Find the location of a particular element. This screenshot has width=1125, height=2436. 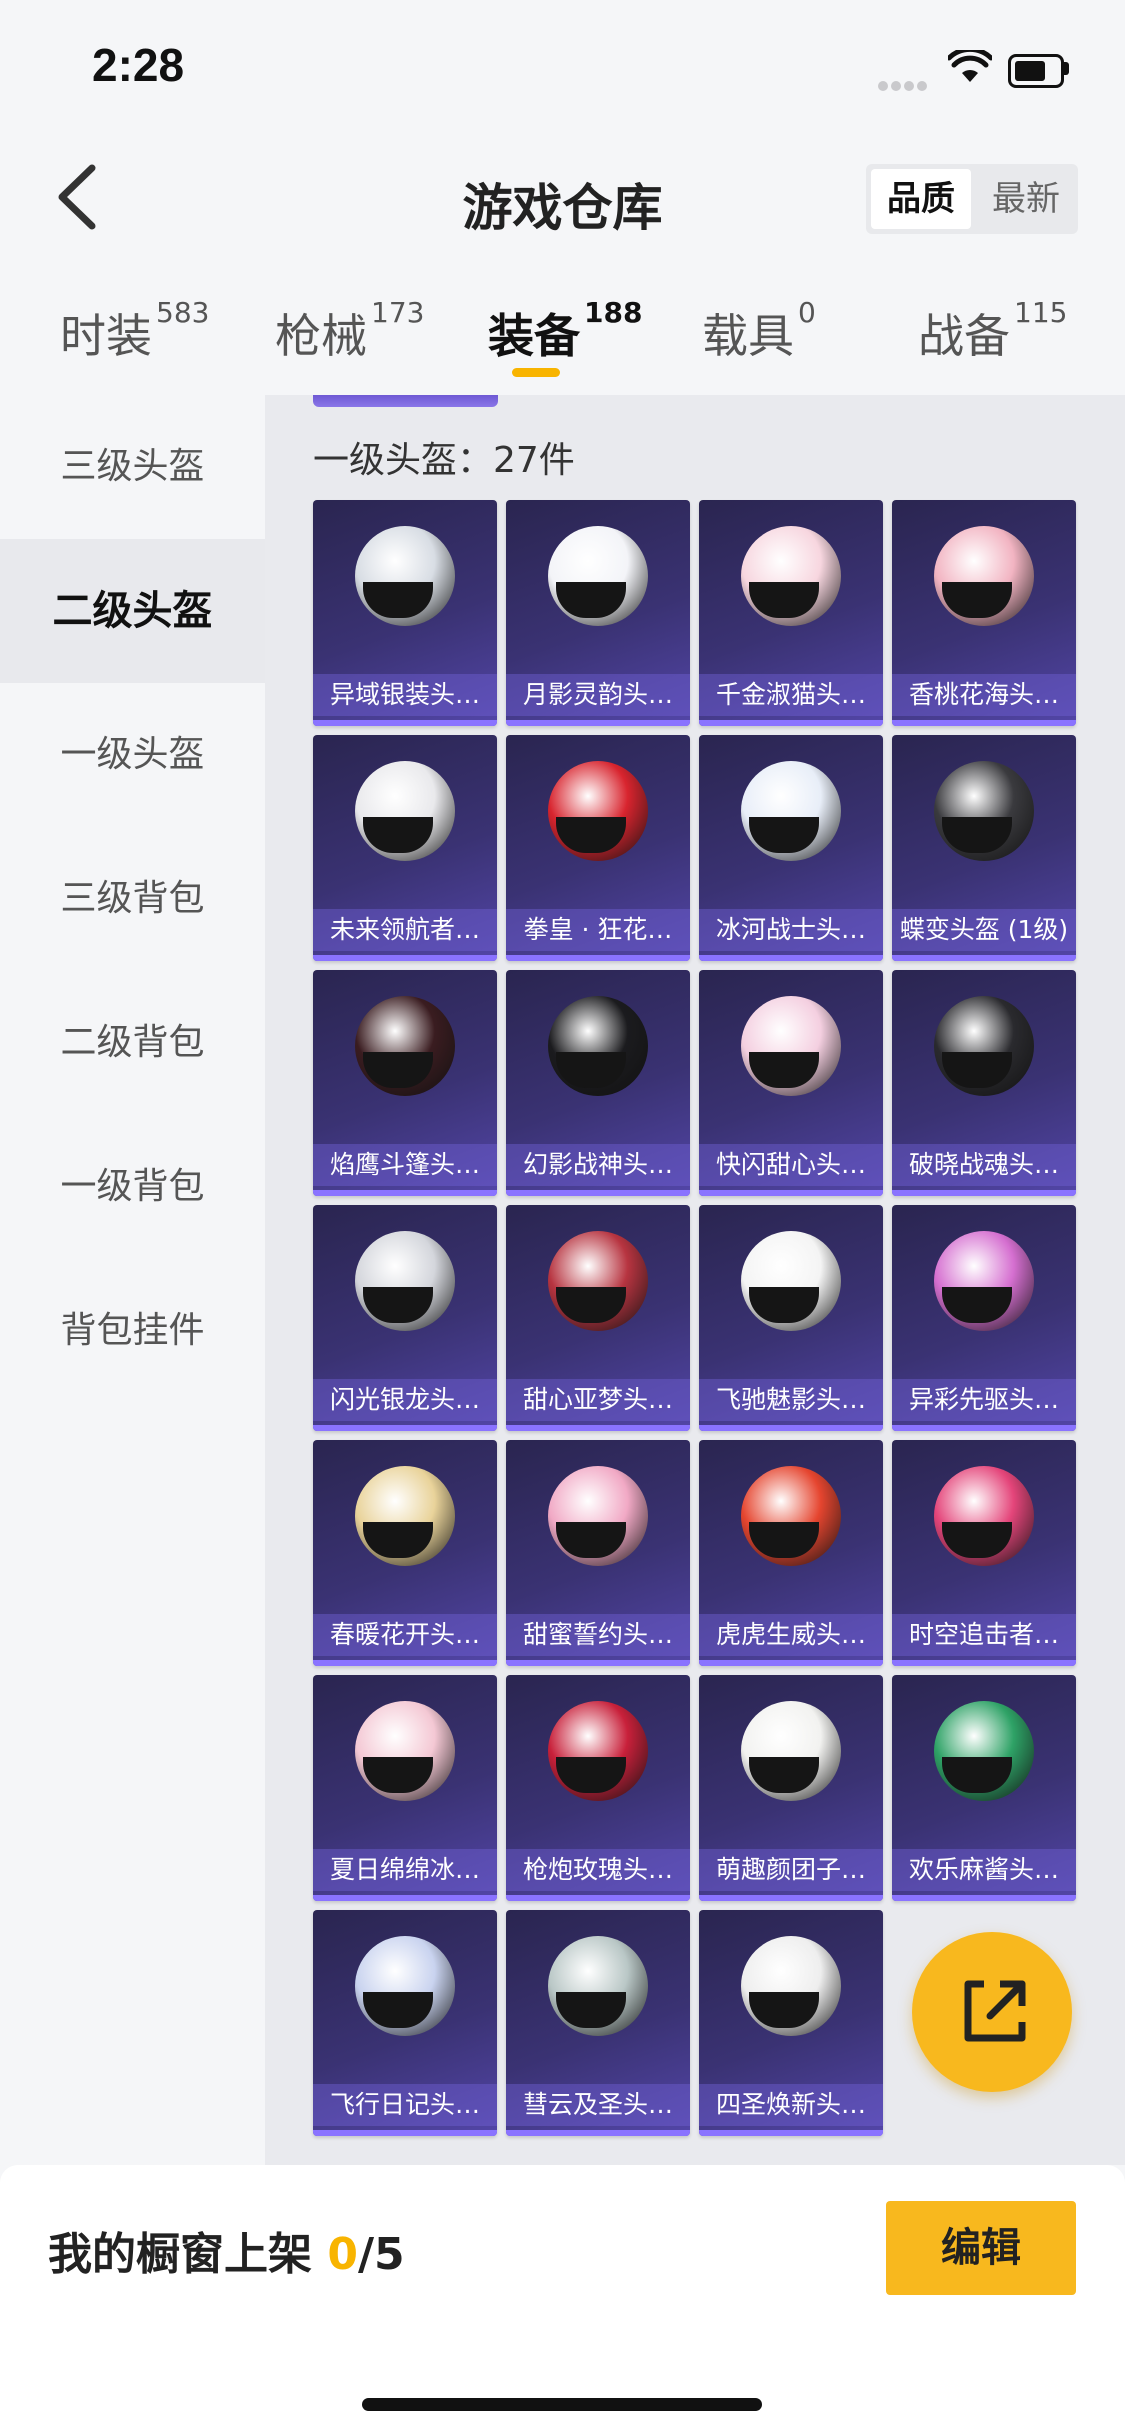

tab-vehicles: 载具 0 is located at coordinates (759, 331).